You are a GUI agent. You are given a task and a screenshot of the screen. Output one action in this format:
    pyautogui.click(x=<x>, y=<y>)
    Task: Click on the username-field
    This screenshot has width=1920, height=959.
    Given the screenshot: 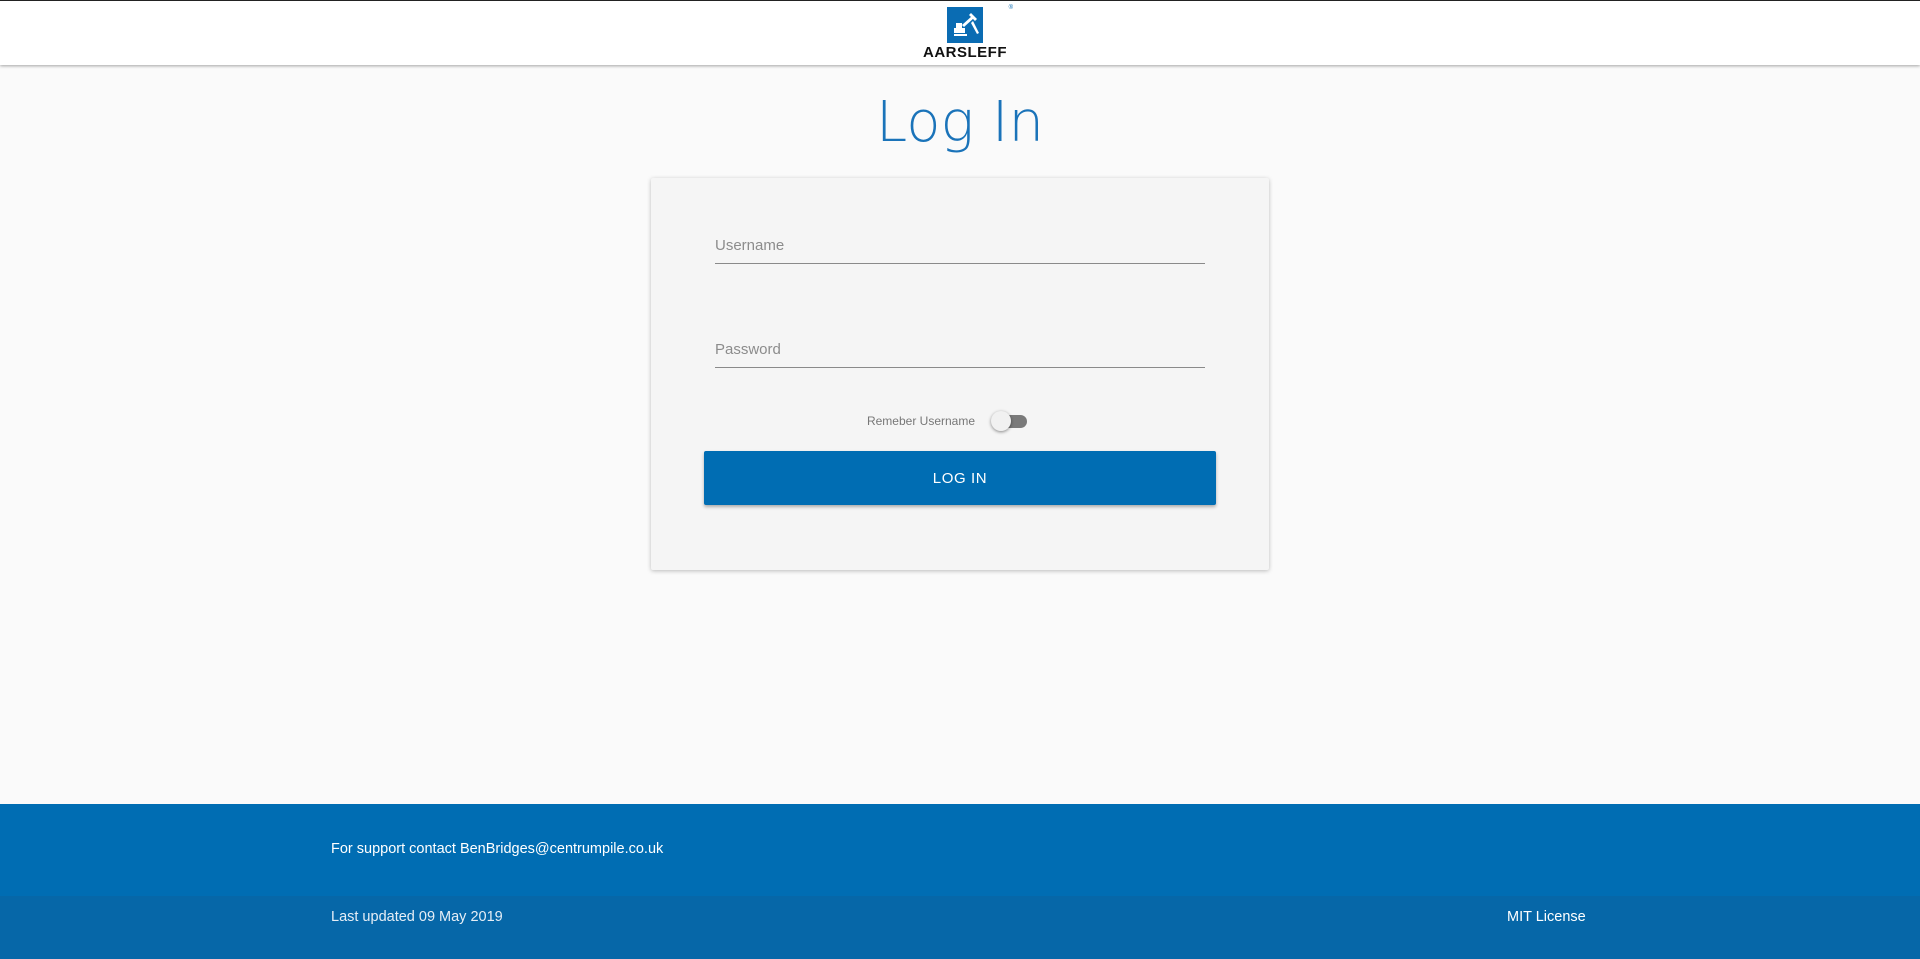 What is the action you would take?
    pyautogui.click(x=960, y=241)
    